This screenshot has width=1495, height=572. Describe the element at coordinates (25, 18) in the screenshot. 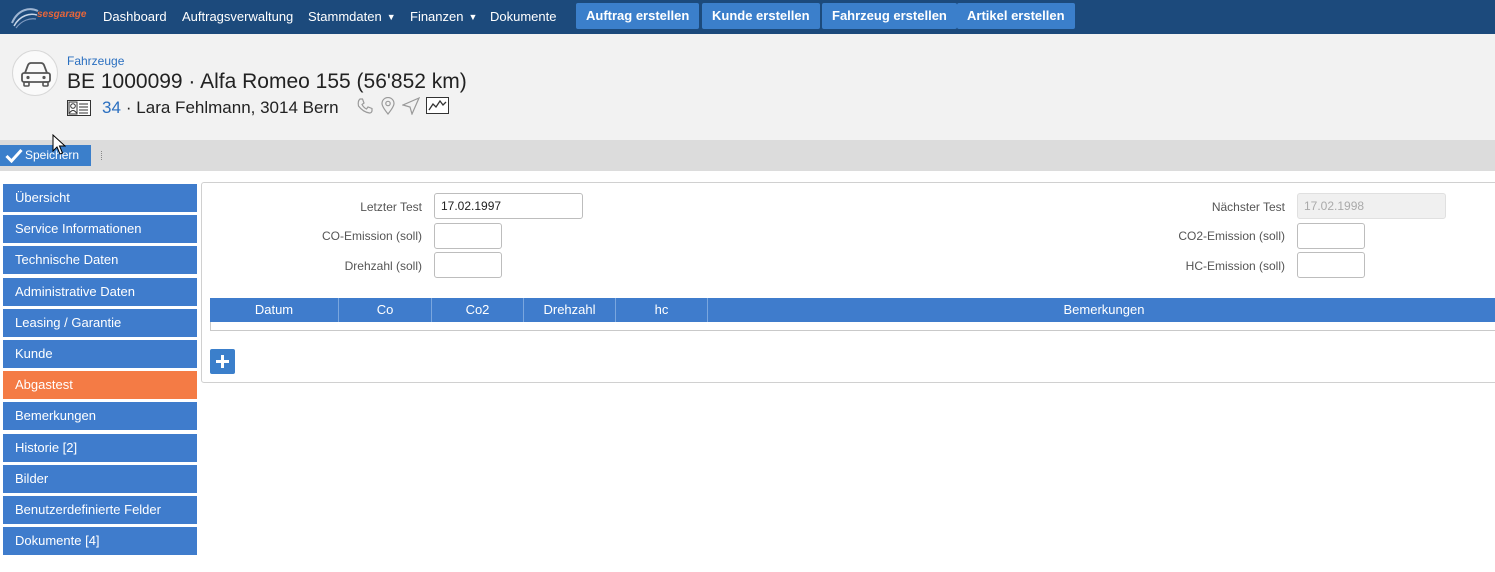

I see `logo-swoosh-icon` at that location.